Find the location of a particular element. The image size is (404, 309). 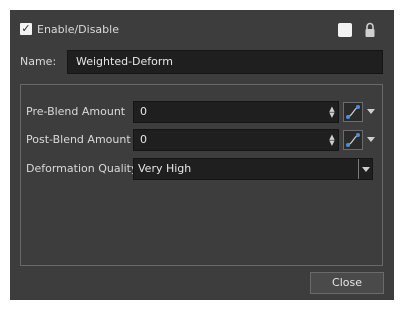

close-button: Close is located at coordinates (347, 283).